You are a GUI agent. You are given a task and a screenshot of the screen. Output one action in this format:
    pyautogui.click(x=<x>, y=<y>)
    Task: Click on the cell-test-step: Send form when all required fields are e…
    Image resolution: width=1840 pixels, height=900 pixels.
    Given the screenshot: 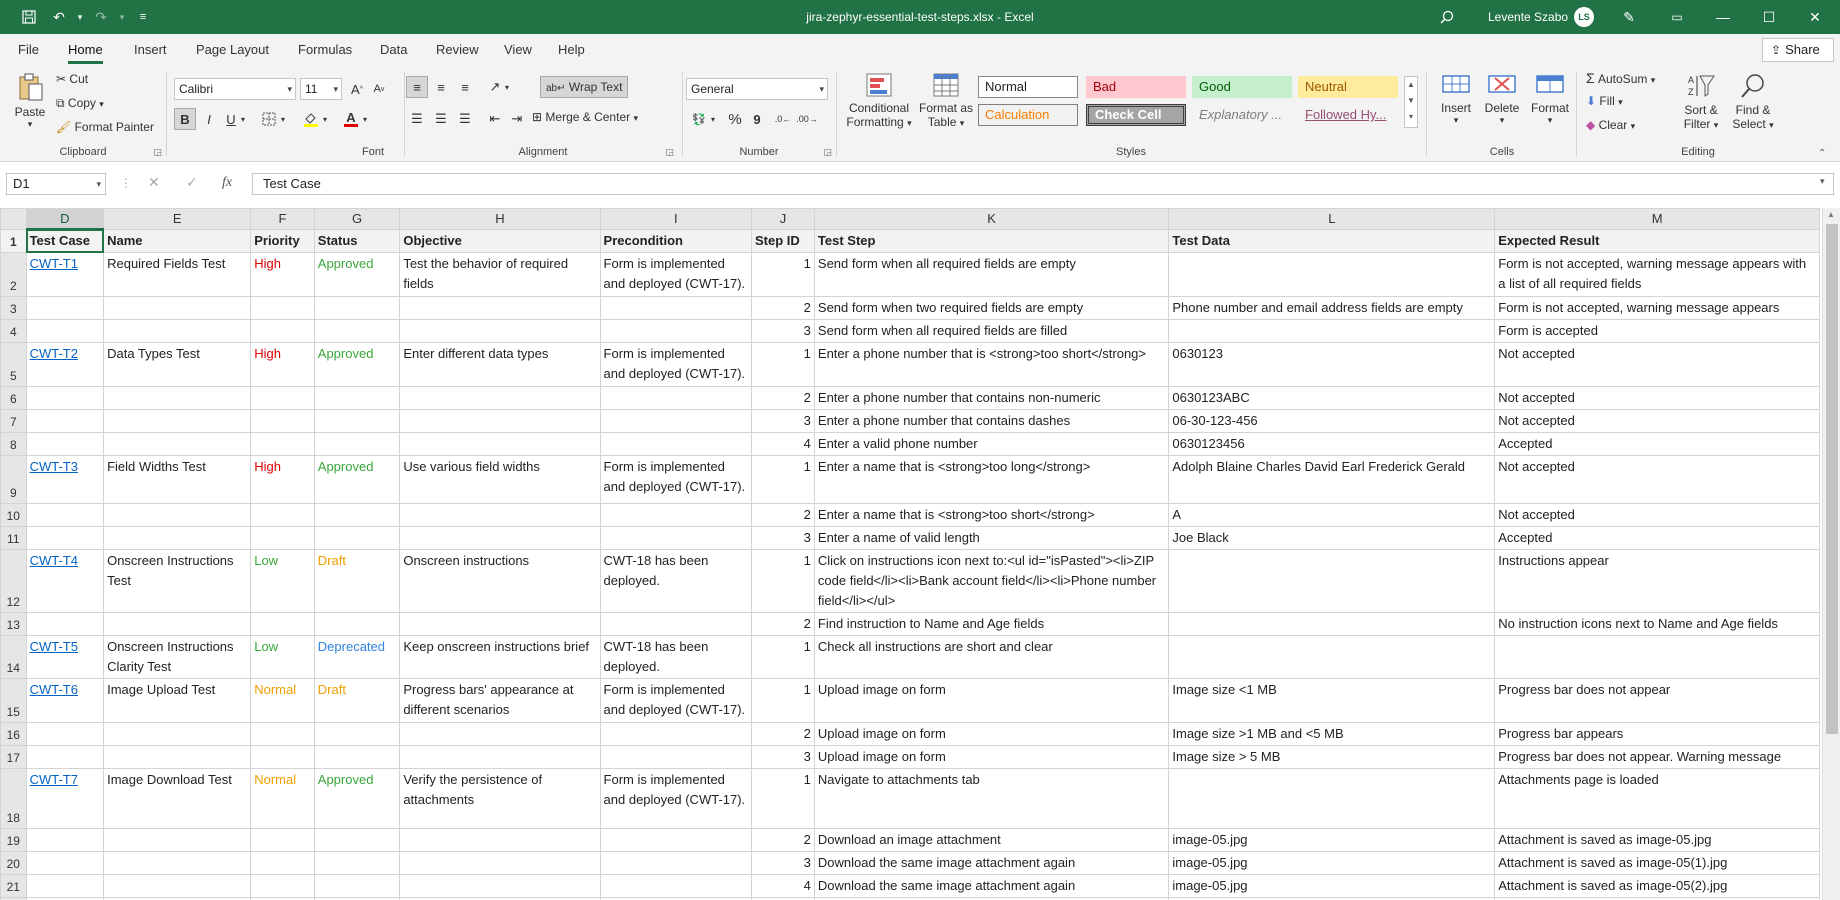 What is the action you would take?
    pyautogui.click(x=991, y=274)
    